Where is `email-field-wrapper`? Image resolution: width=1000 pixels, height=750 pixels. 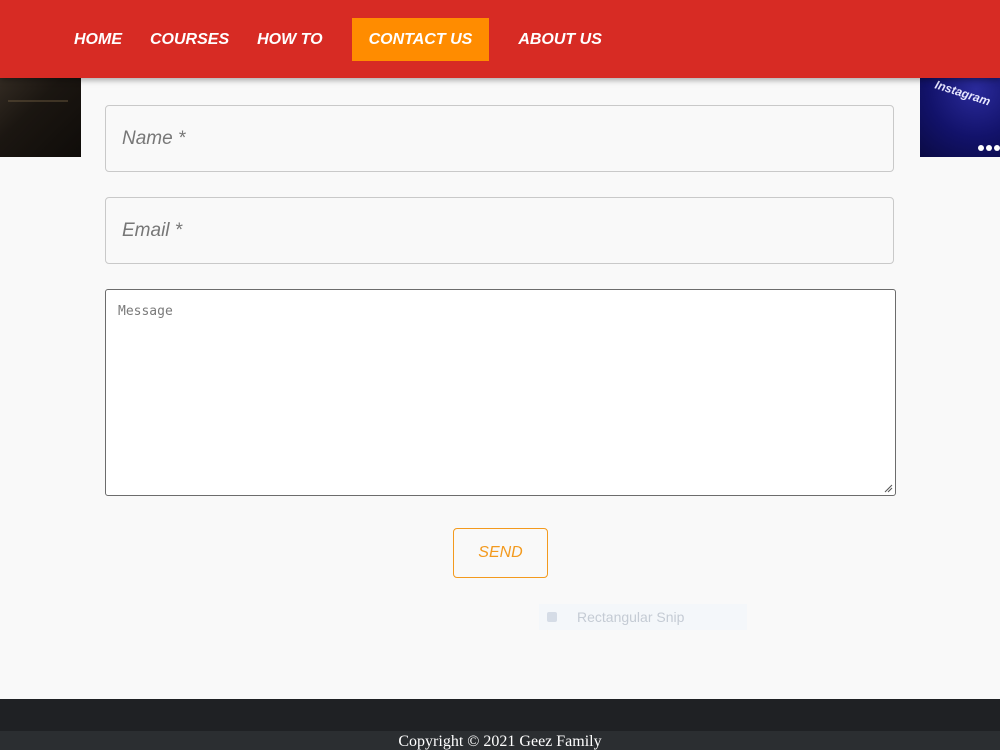
email-field-wrapper is located at coordinates (499, 230).